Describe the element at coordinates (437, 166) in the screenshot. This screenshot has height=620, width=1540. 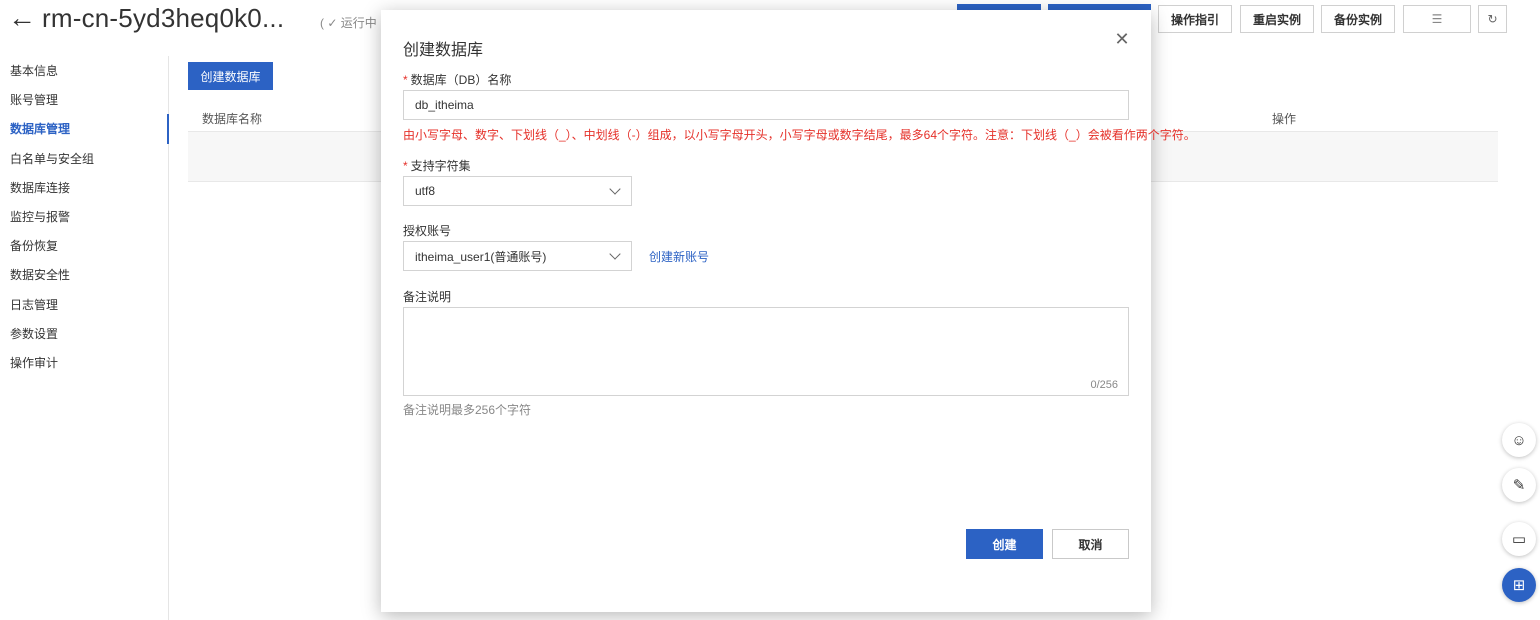
I see `charset-label: * 支持字符集` at that location.